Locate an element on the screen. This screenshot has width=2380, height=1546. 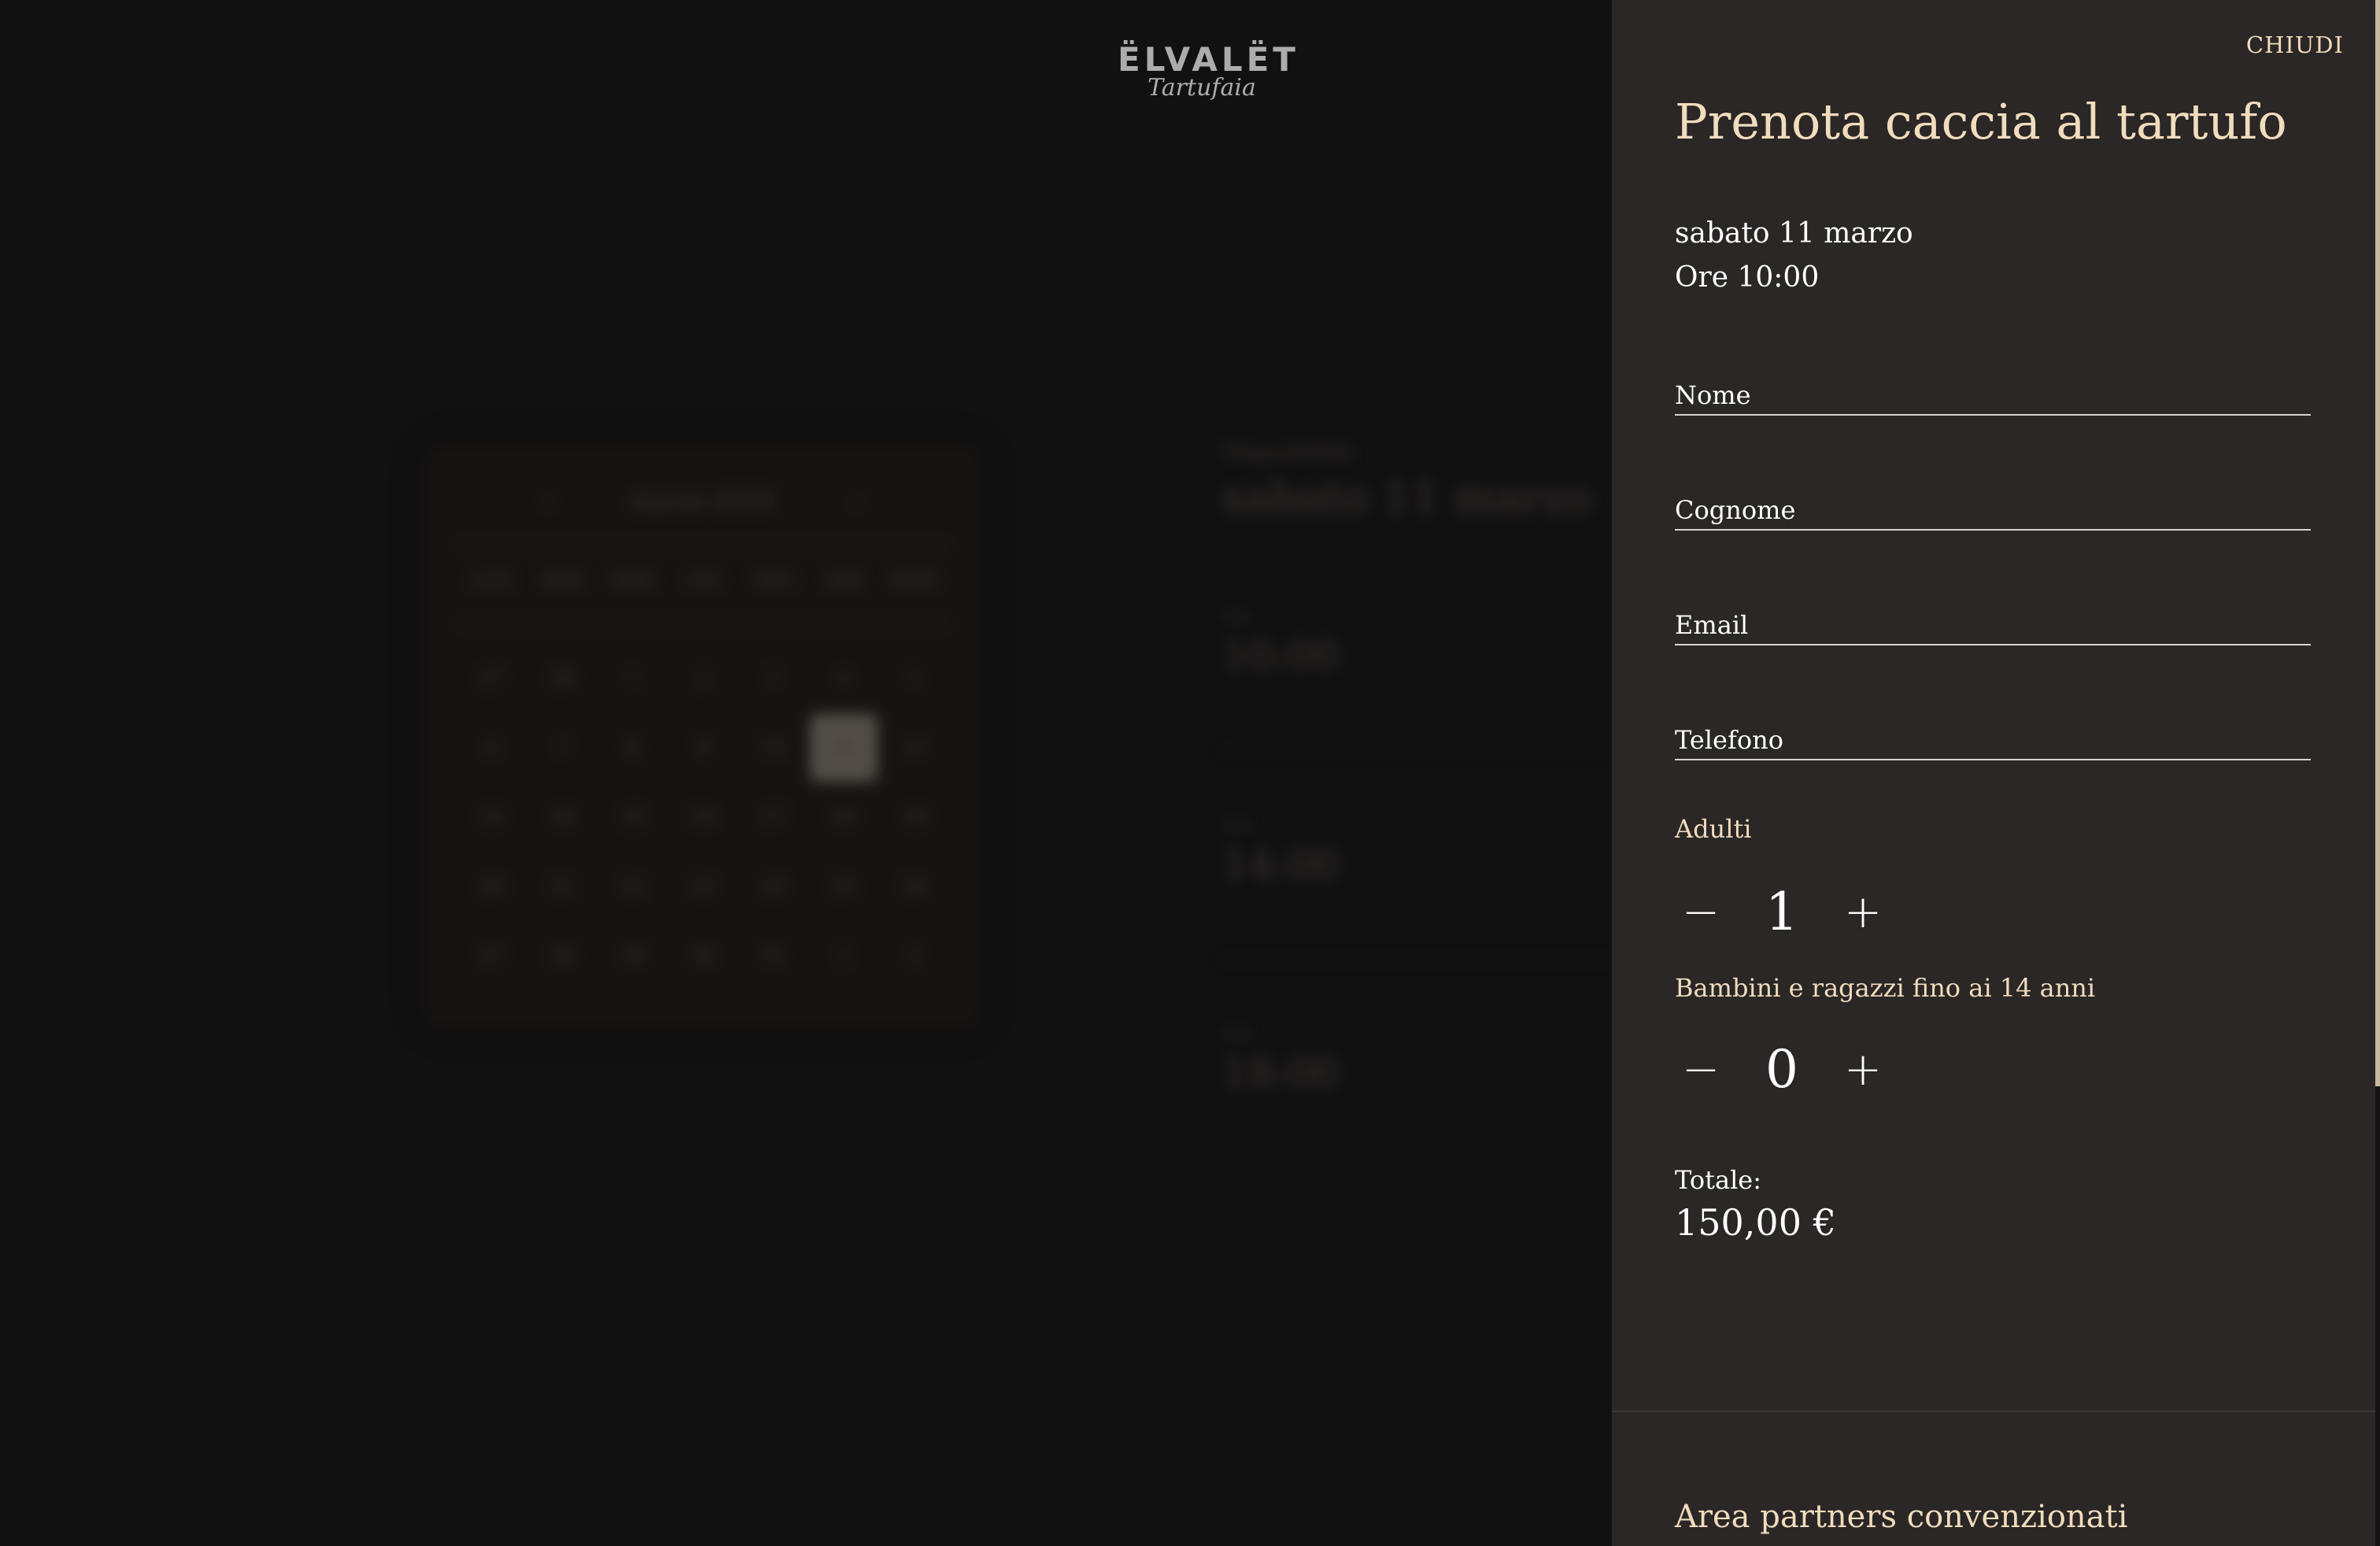
adults-increment-button: + is located at coordinates (1863, 912).